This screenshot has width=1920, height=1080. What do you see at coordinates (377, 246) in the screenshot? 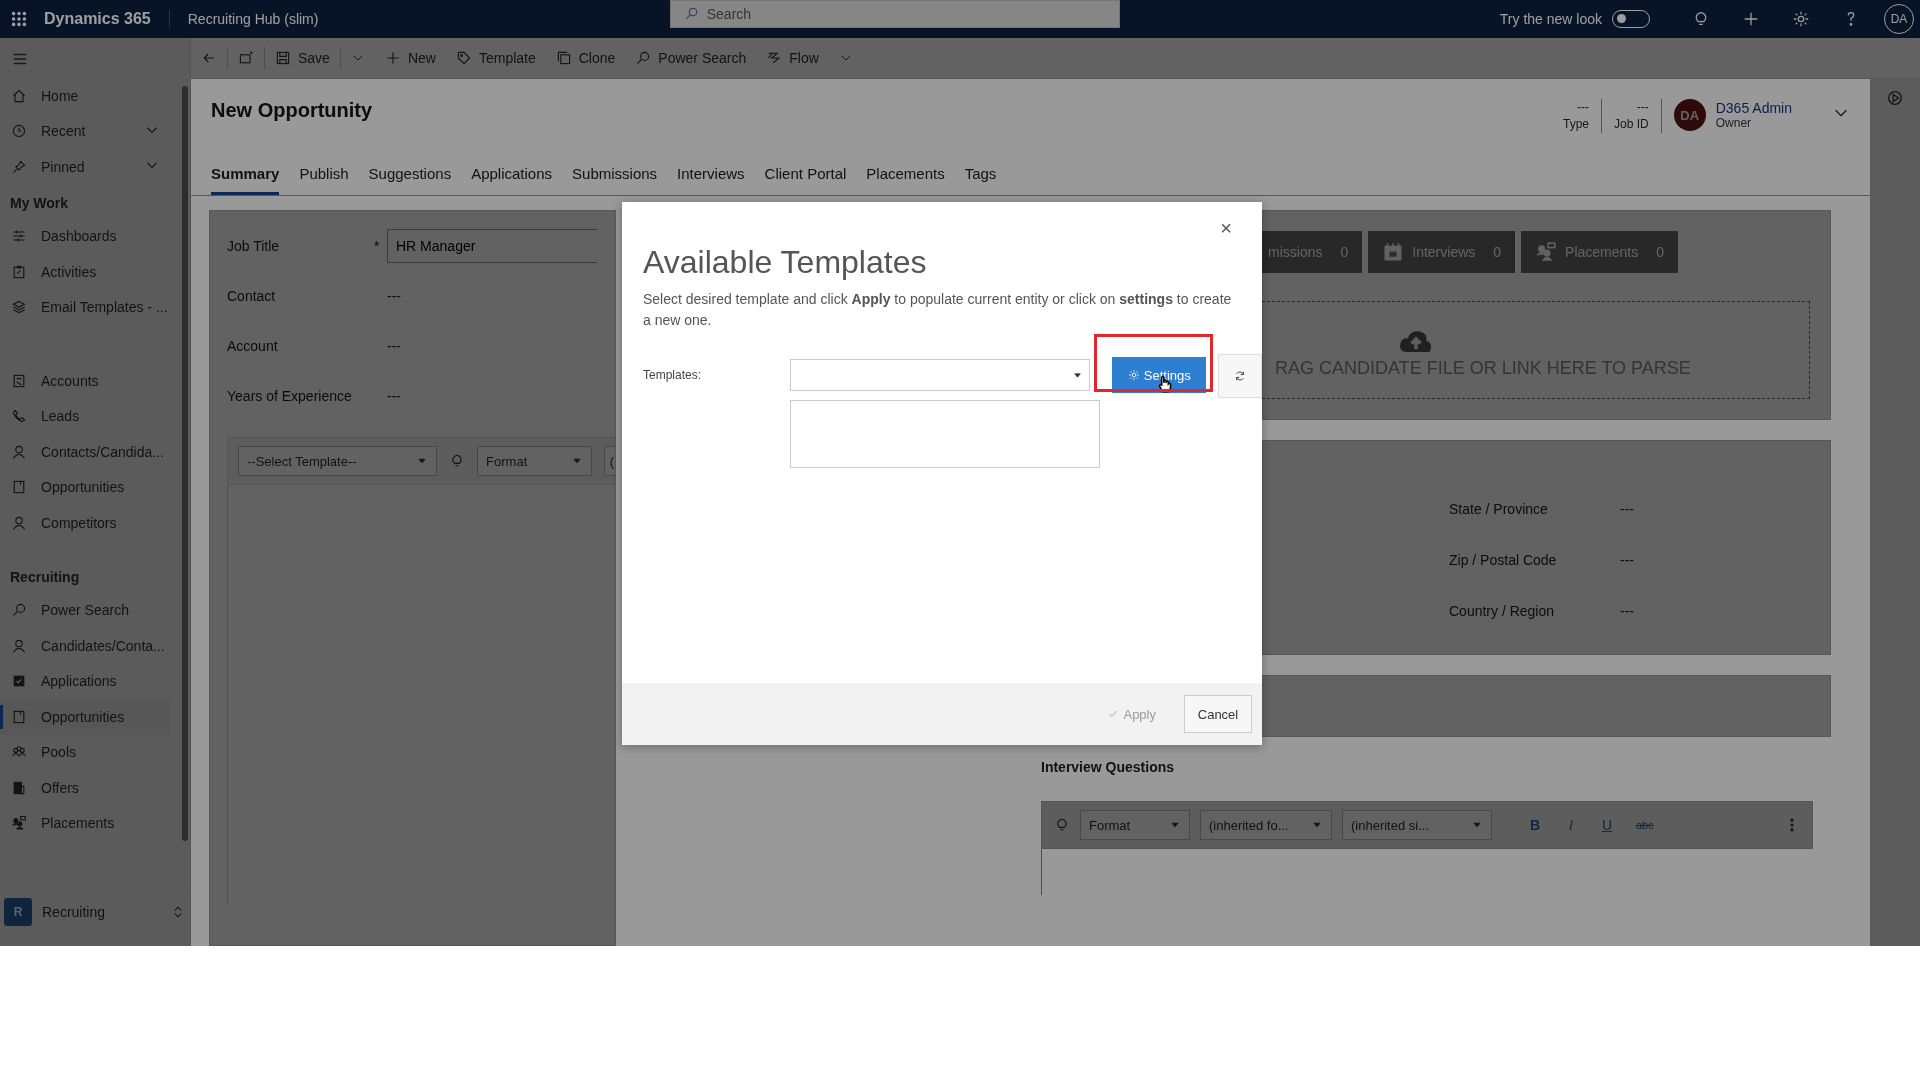
I see `required-mark: *` at bounding box center [377, 246].